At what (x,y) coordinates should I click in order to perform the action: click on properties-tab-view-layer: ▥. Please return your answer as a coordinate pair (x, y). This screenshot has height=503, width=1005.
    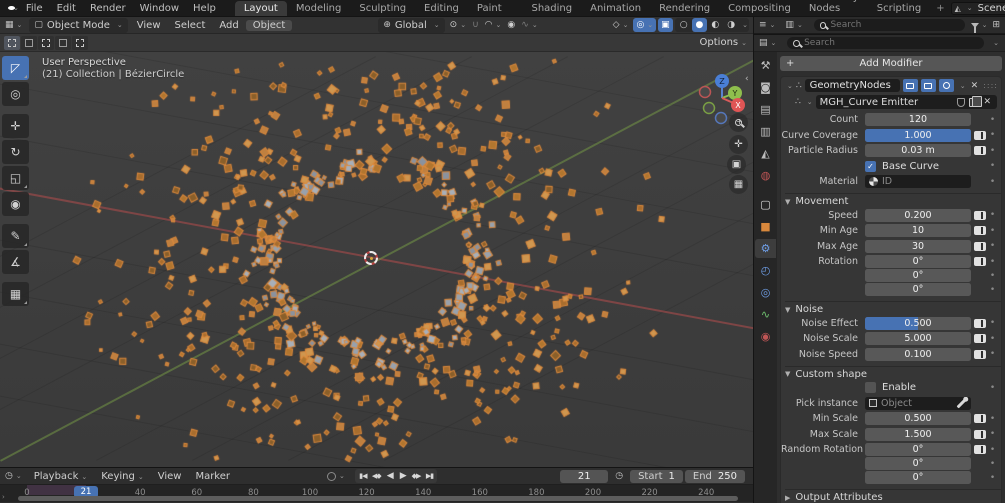
    Looking at the image, I should click on (765, 131).